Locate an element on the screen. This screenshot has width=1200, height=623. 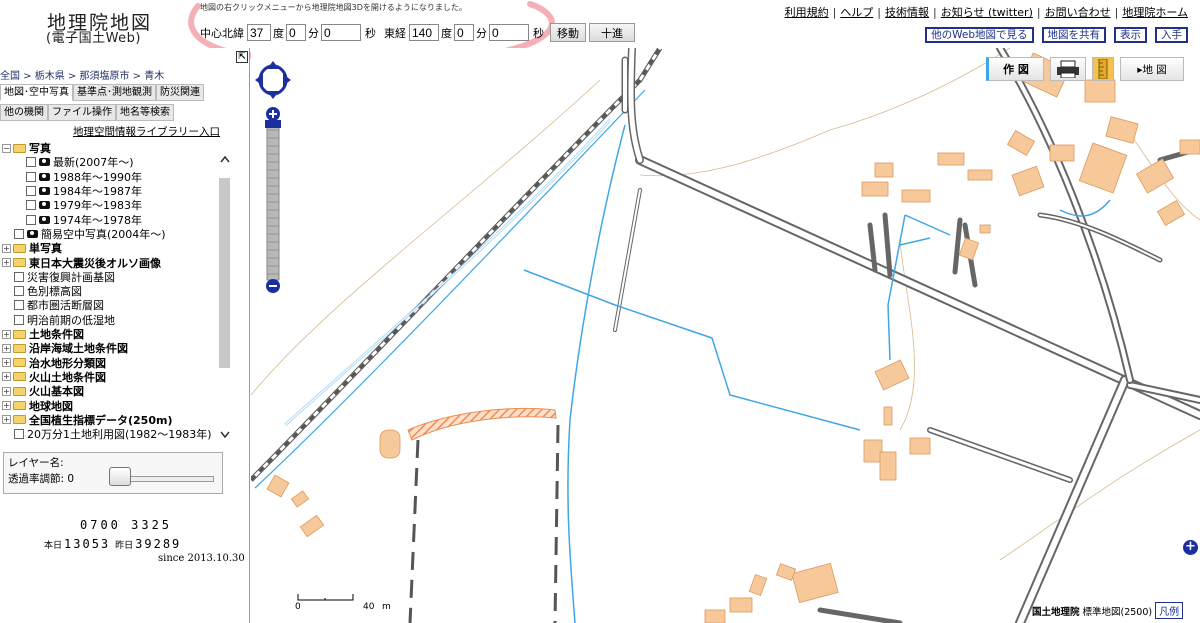
scroll-up-icon is located at coordinates (225, 159).